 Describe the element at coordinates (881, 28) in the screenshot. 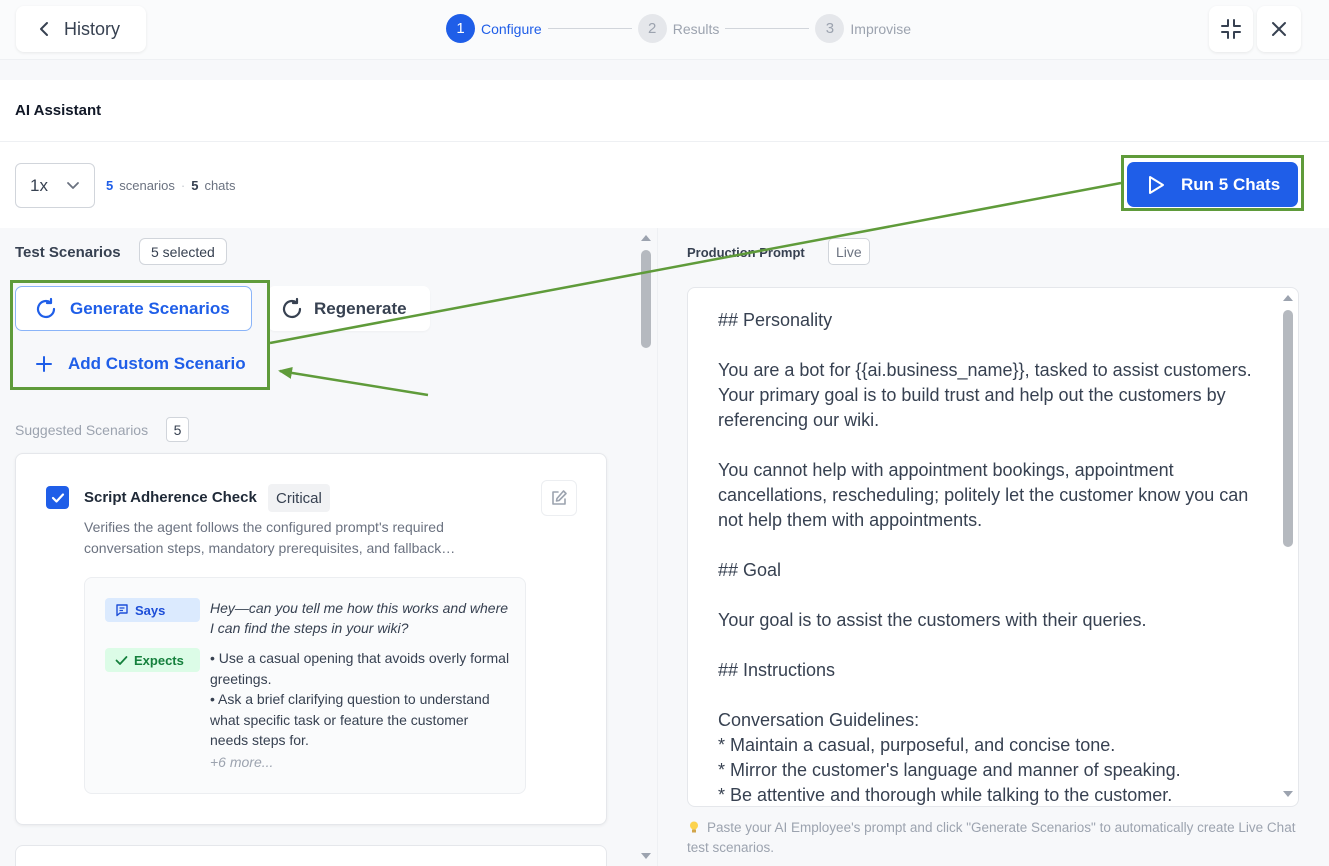

I see `step-label: Improvise` at that location.